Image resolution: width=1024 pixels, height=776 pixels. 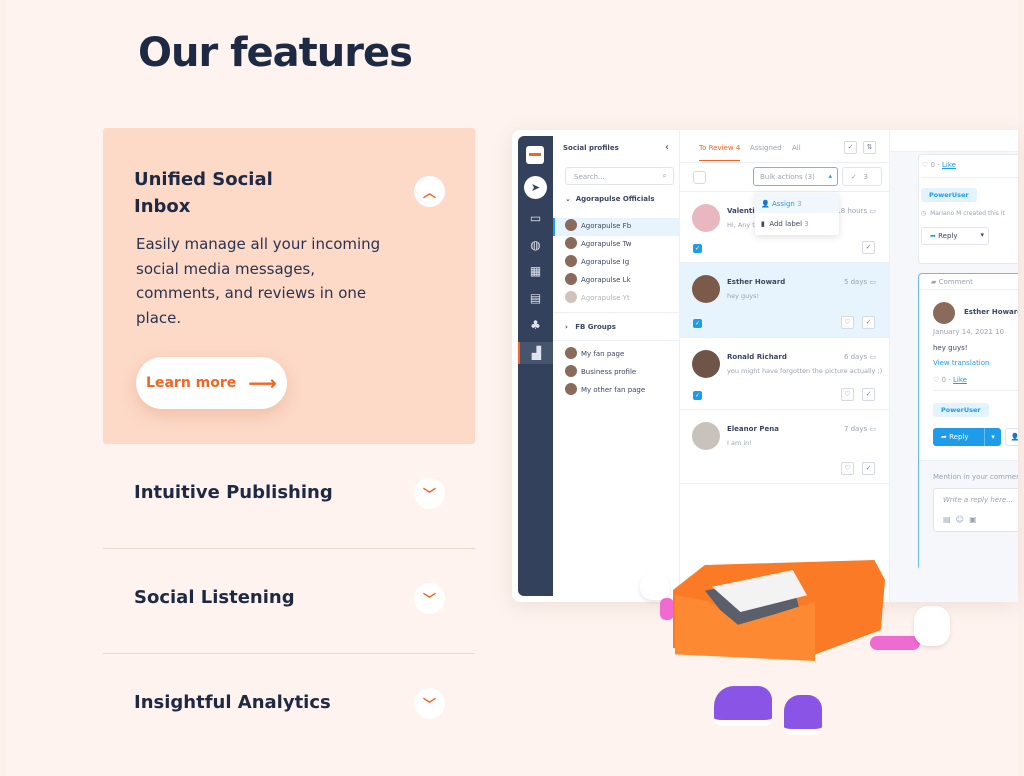 I want to click on inbox-icon: ▭, so click(x=535, y=218).